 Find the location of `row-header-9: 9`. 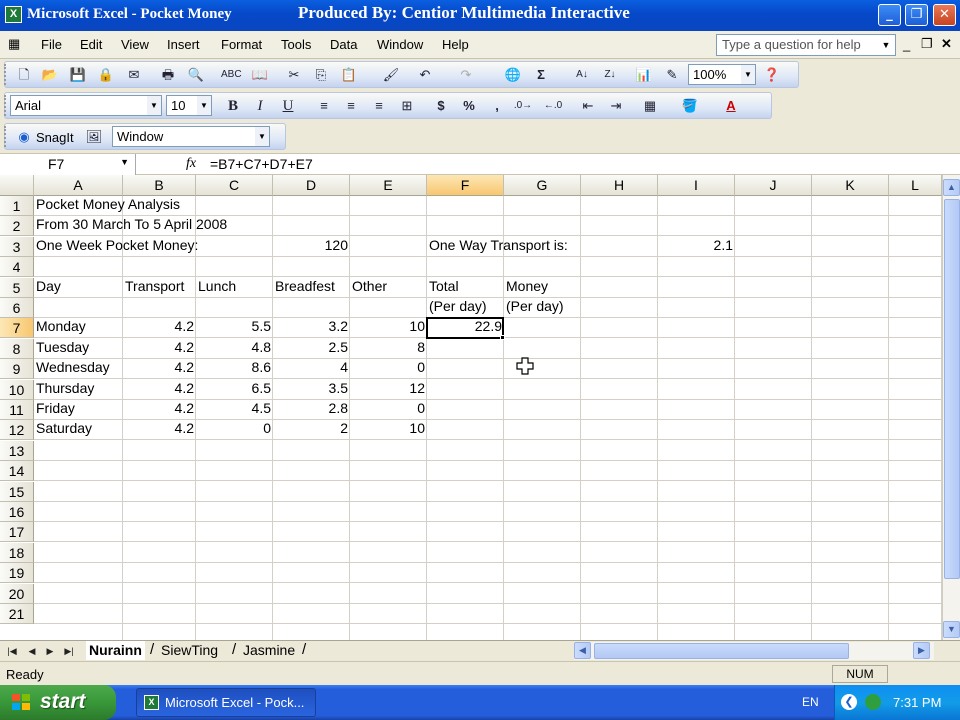

row-header-9: 9 is located at coordinates (17, 369).